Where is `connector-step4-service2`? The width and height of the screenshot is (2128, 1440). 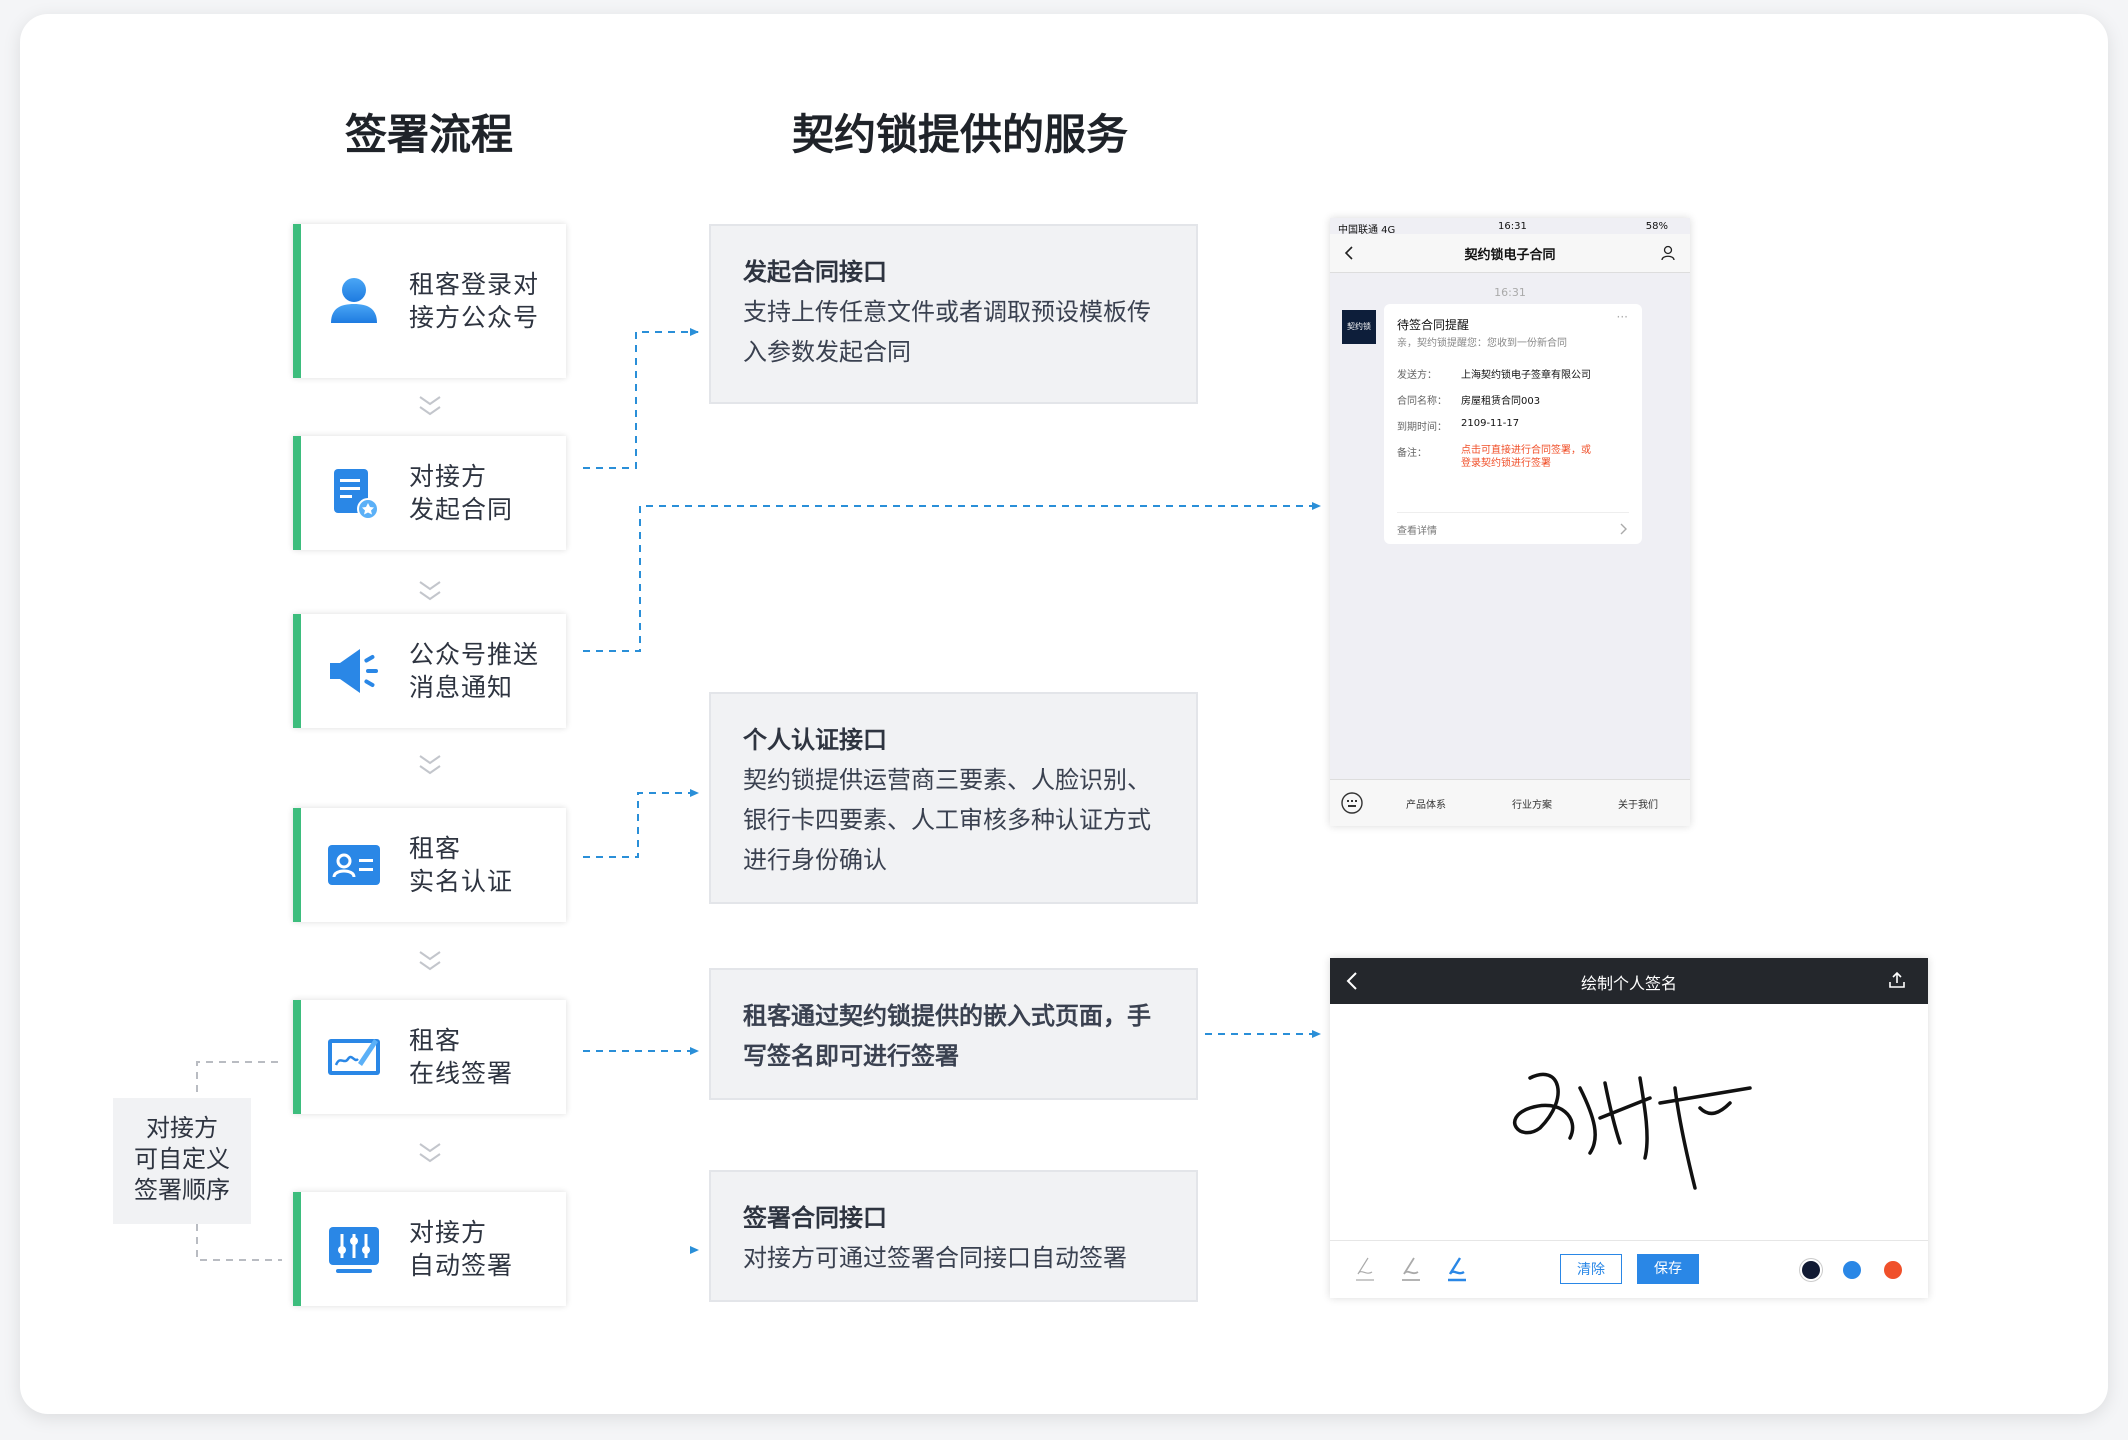
connector-step4-service2 is located at coordinates (641, 823).